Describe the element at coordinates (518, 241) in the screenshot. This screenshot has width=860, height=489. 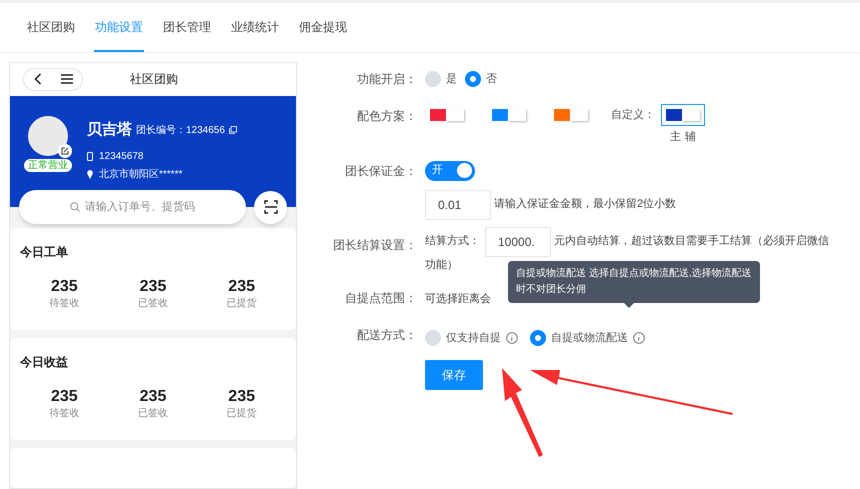
I see `settlement-input: 10000.` at that location.